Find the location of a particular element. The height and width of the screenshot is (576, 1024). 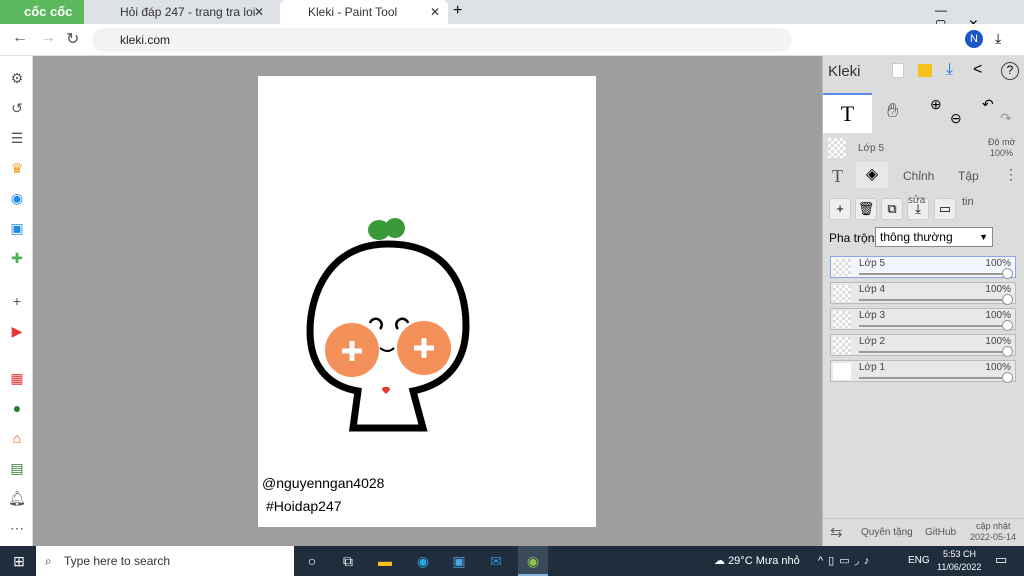

taskbar-search: ⌕ Type here to search is located at coordinates (165, 561).